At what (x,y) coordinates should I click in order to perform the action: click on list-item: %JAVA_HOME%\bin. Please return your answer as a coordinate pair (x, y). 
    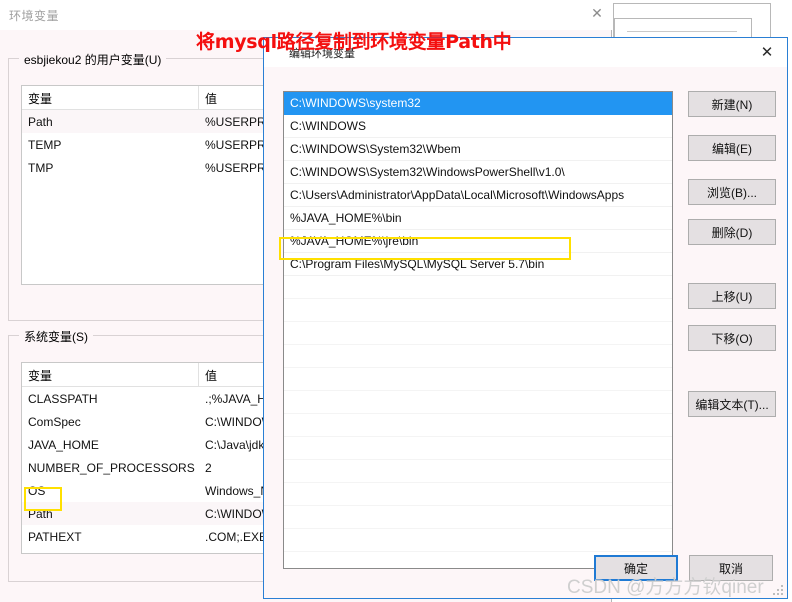
    Looking at the image, I should click on (478, 218).